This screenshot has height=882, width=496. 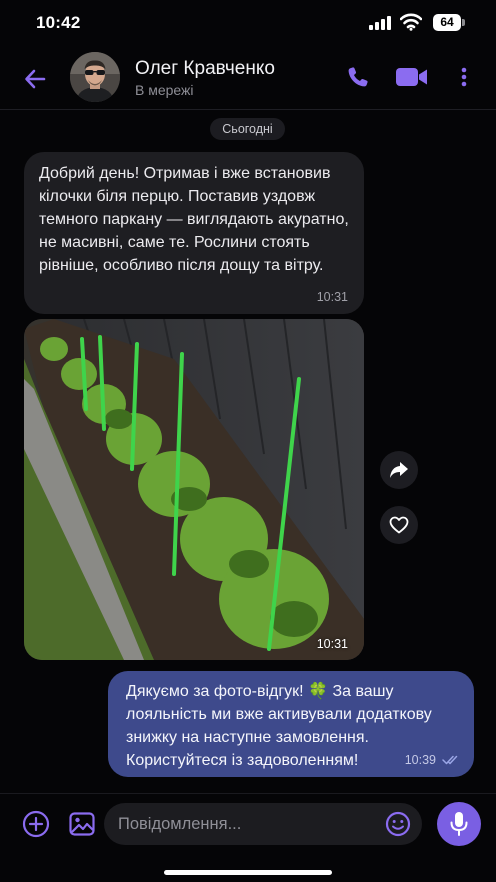 I want to click on double-check-icon, so click(x=450, y=760).